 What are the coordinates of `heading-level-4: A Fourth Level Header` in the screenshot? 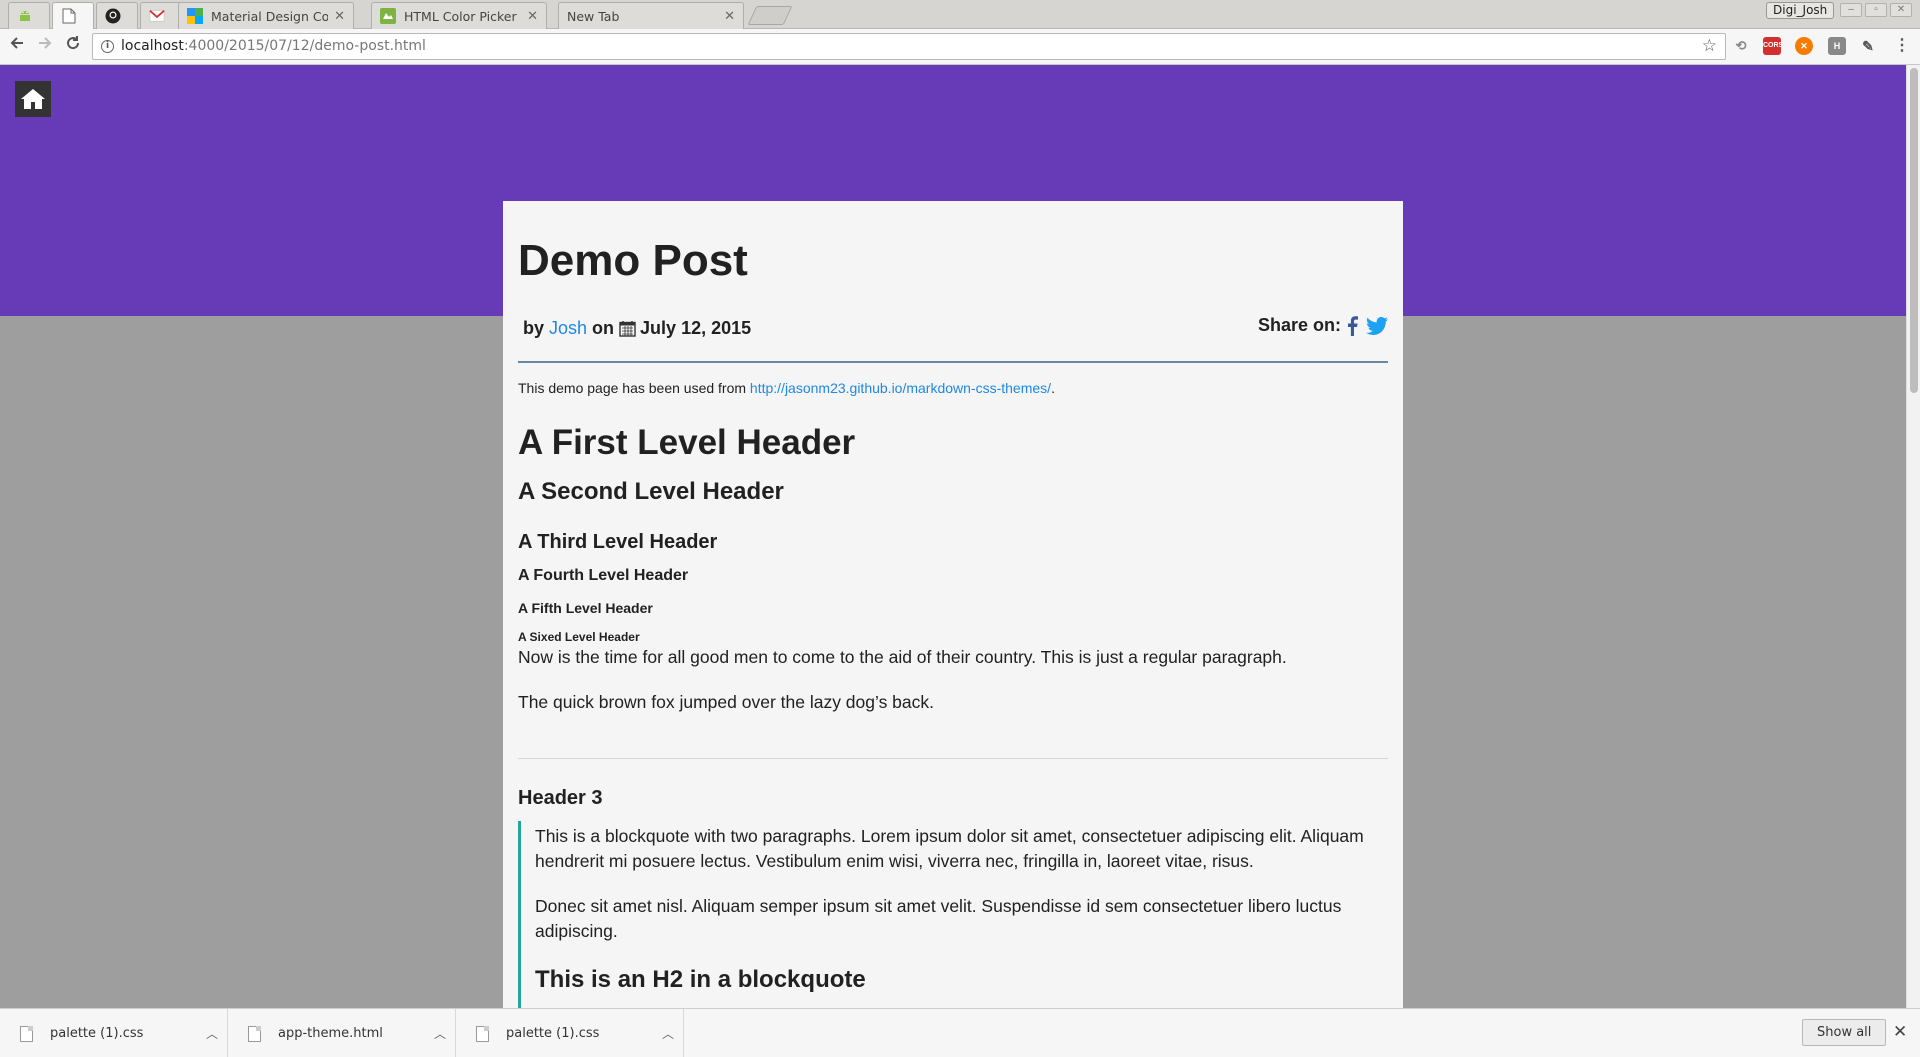 It's located at (603, 575).